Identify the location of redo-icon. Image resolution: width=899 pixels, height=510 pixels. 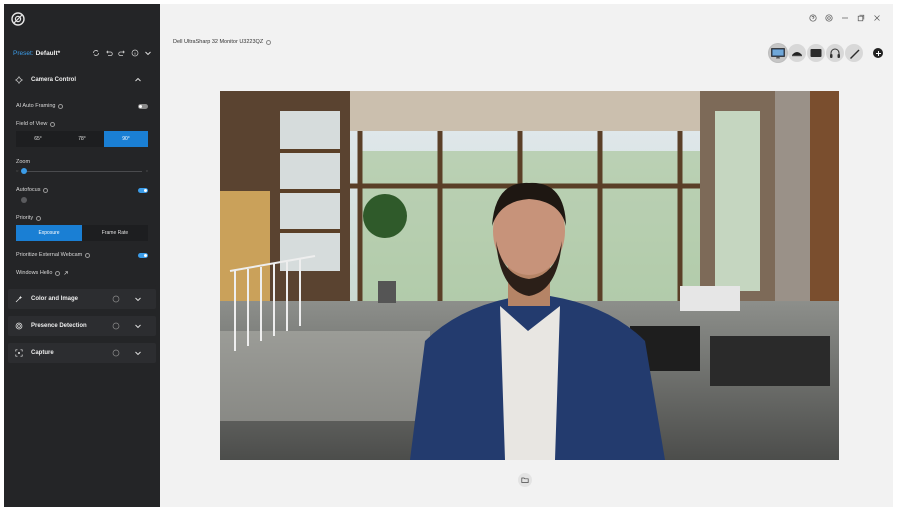
(122, 53).